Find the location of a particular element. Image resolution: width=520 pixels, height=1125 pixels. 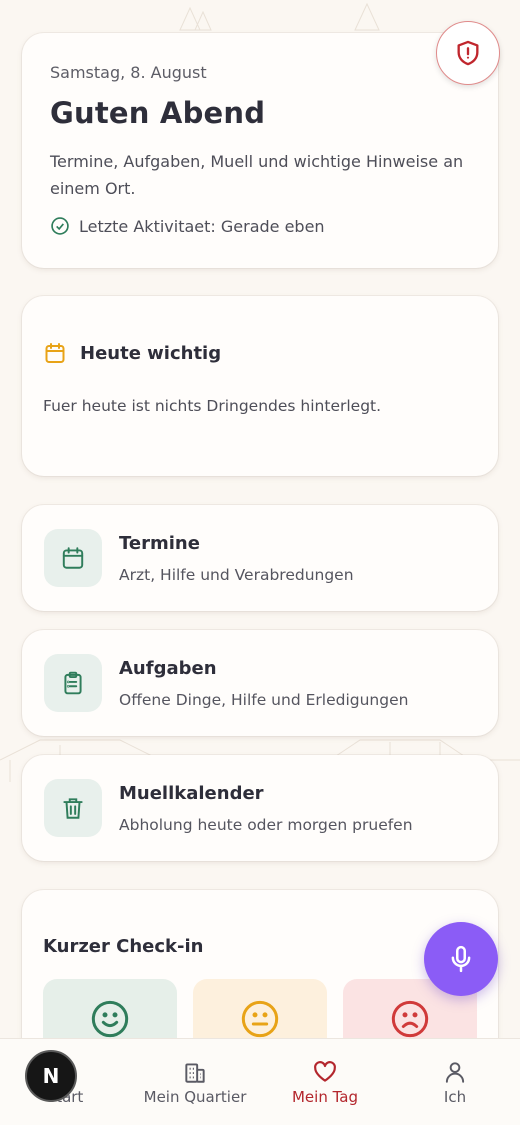

checkin-title: Kurzer Check-in is located at coordinates (123, 946).